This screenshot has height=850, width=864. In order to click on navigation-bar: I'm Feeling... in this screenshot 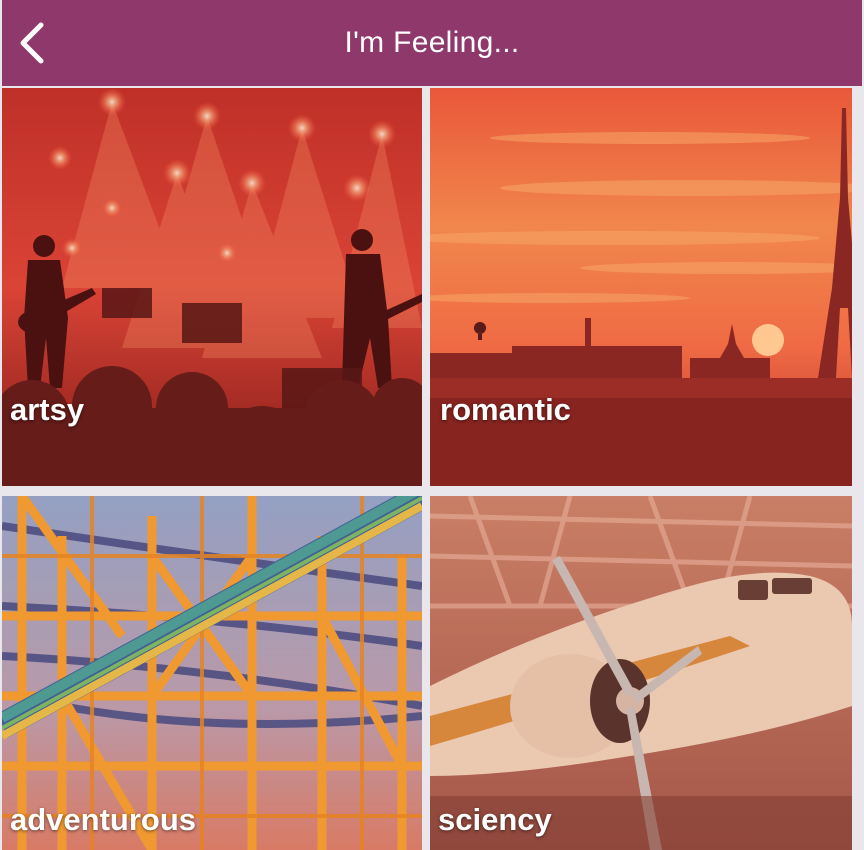, I will do `click(432, 43)`.